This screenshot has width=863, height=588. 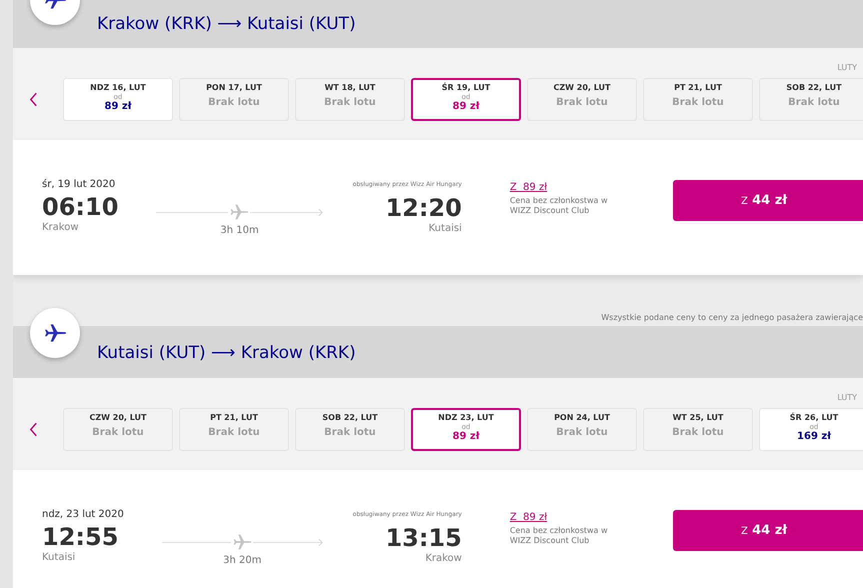 What do you see at coordinates (83, 514) in the screenshot?
I see `flight-date: ndz, 23 lut 2020` at bounding box center [83, 514].